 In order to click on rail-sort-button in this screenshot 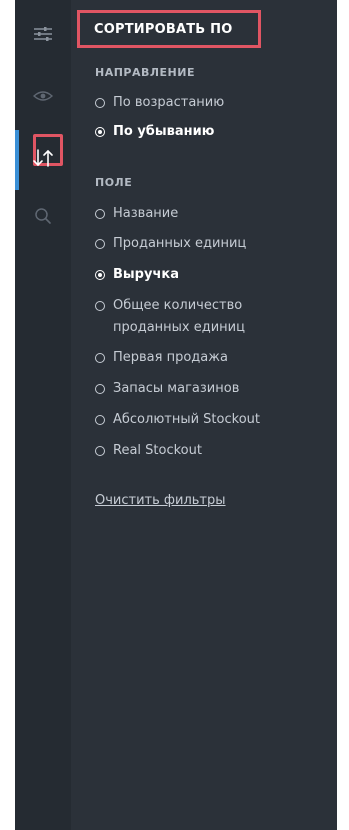, I will do `click(43, 160)`.